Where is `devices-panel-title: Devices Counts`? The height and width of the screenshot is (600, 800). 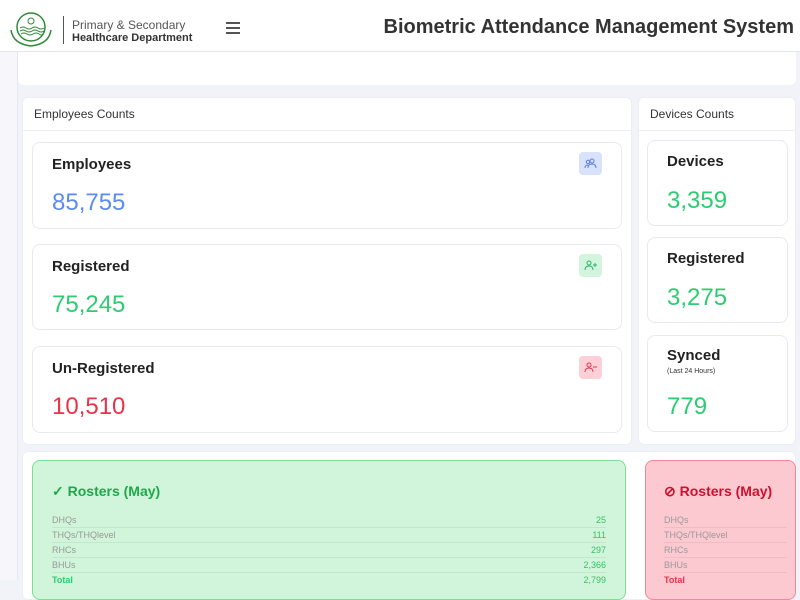 devices-panel-title: Devices Counts is located at coordinates (717, 114).